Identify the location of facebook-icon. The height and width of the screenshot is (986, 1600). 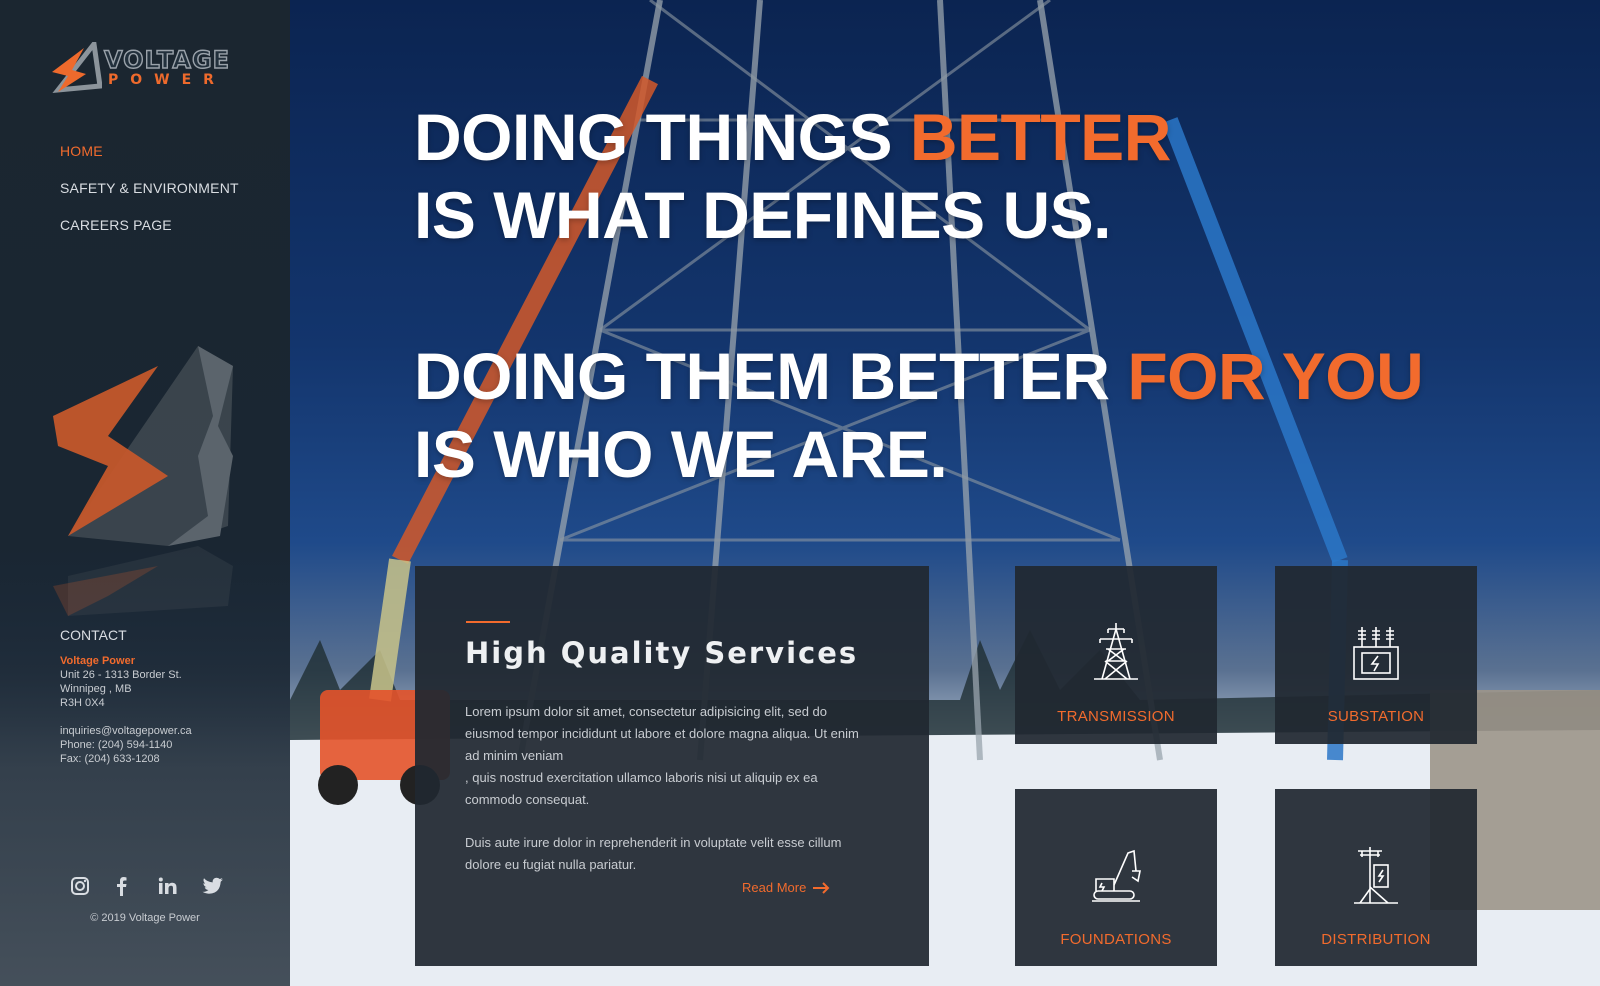
(136, 886).